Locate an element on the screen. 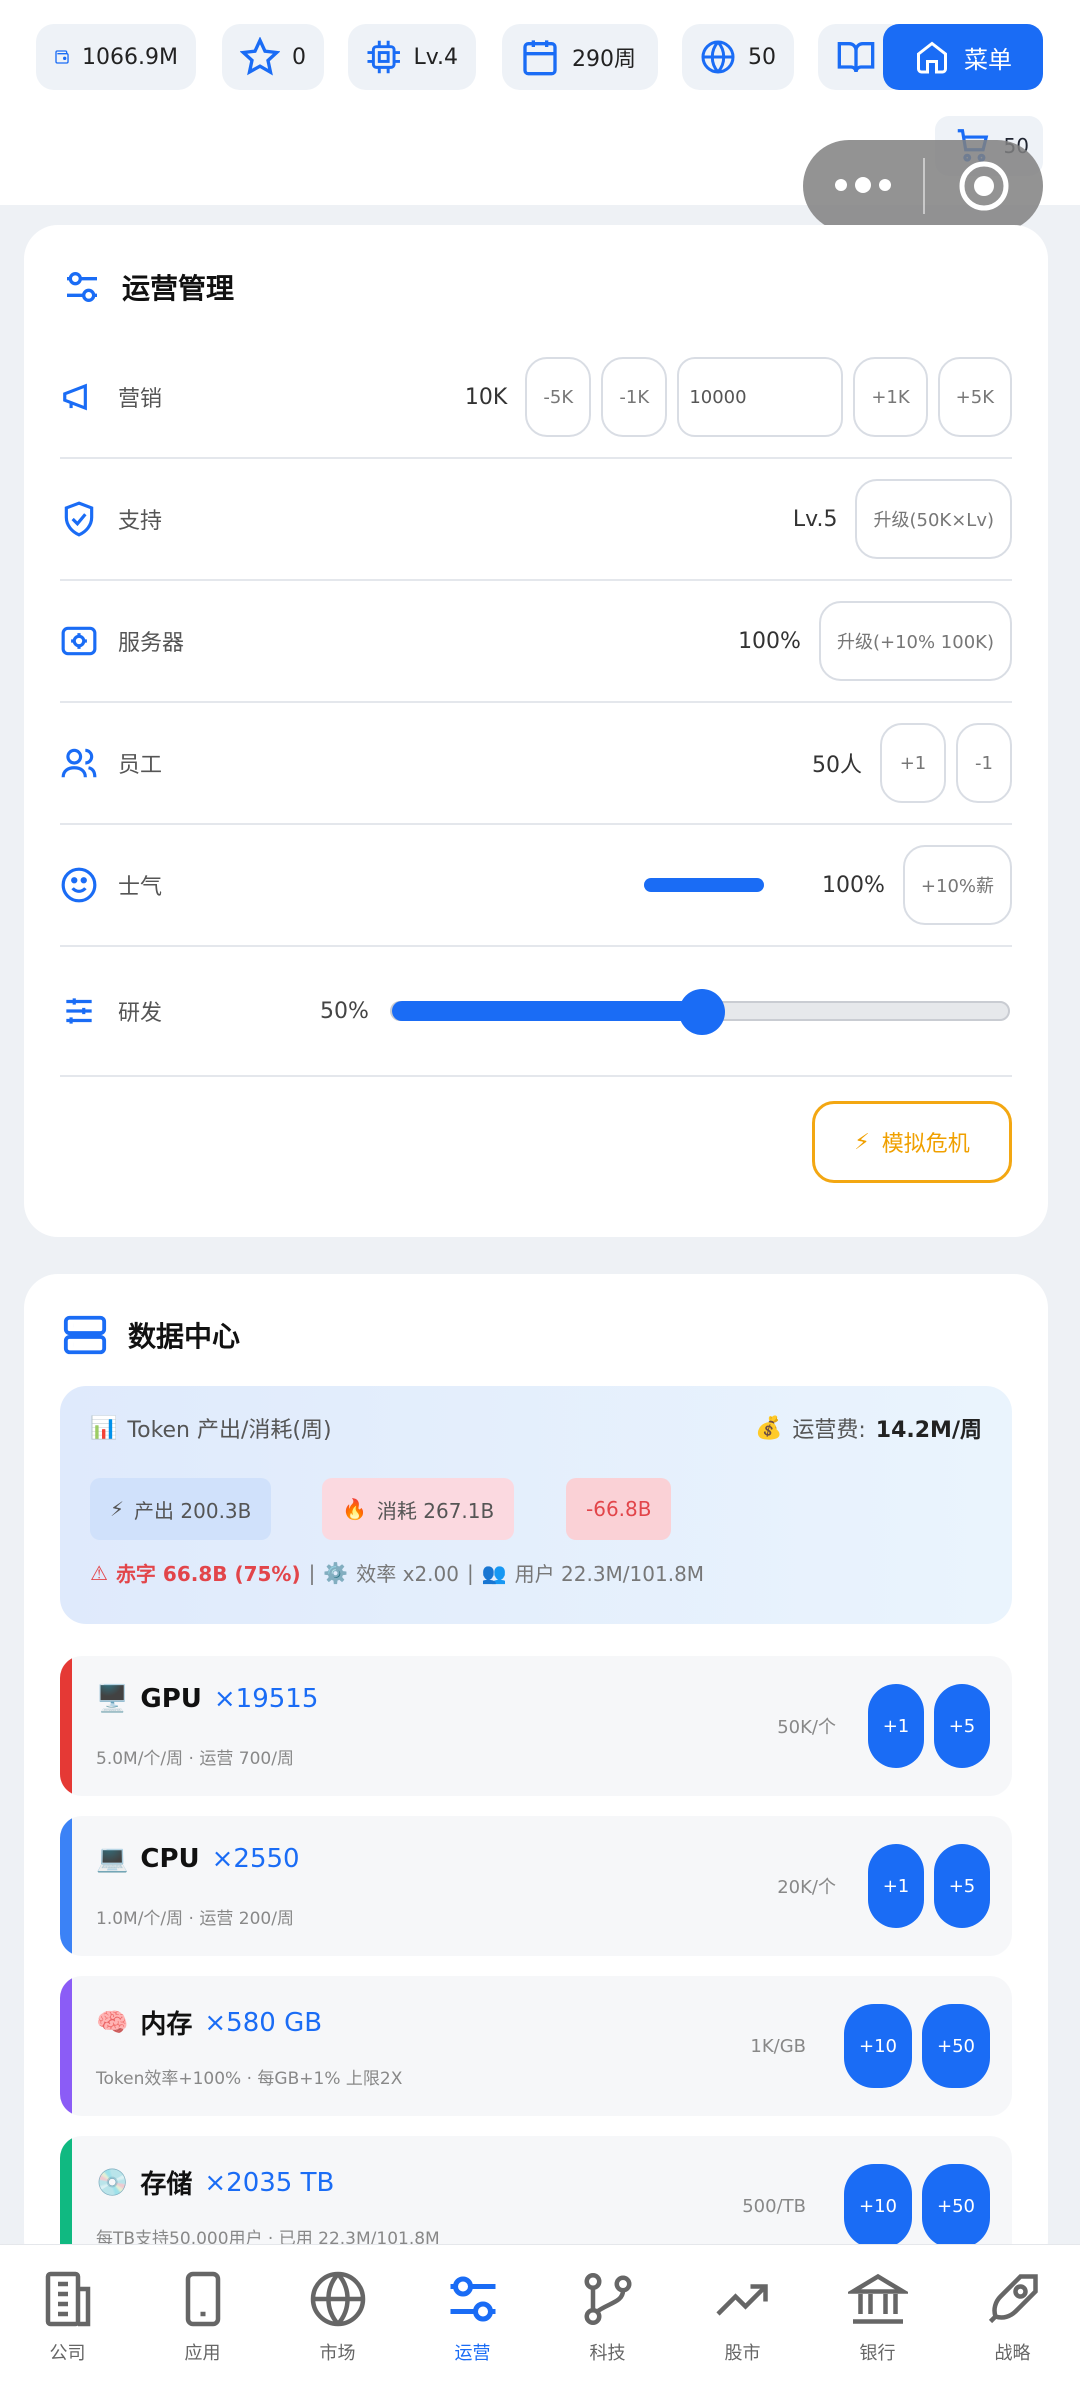 This screenshot has height=2401, width=1080. morale-raise-button: +10%薪 is located at coordinates (957, 885).